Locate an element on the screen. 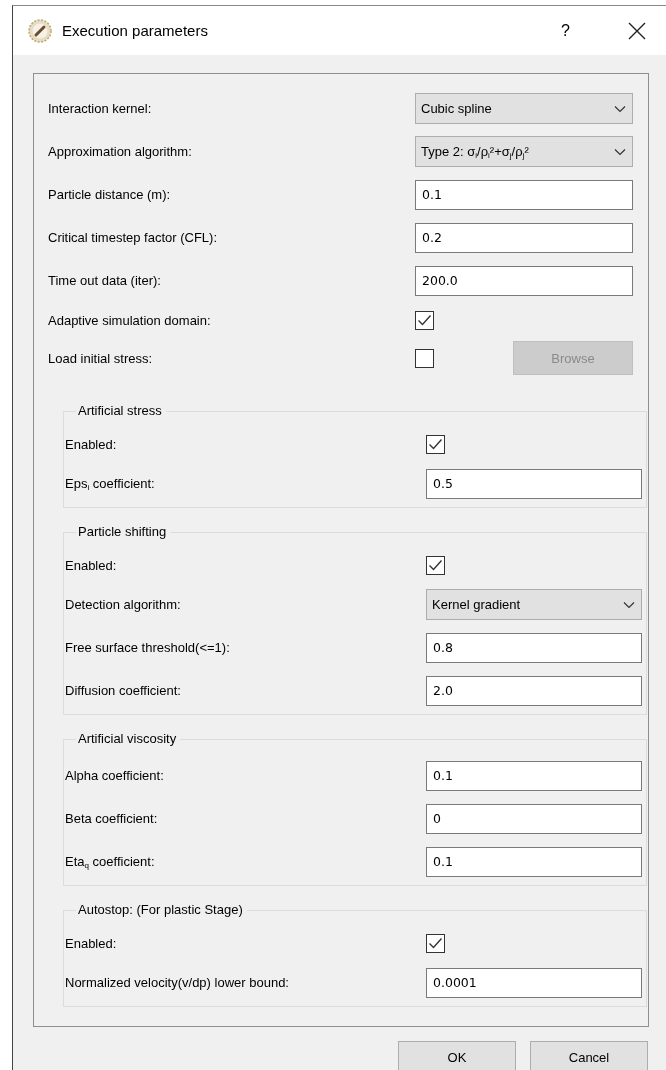 The width and height of the screenshot is (666, 1070). field-label: Particle distance (m): is located at coordinates (109, 194).